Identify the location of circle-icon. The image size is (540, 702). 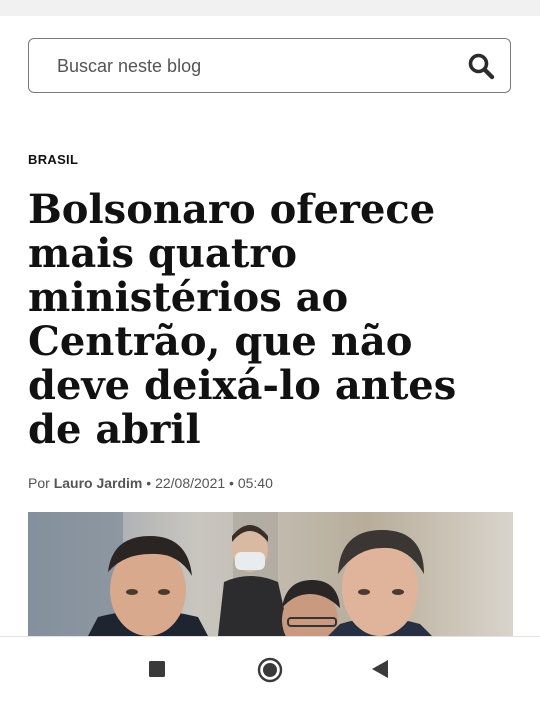
(270, 670).